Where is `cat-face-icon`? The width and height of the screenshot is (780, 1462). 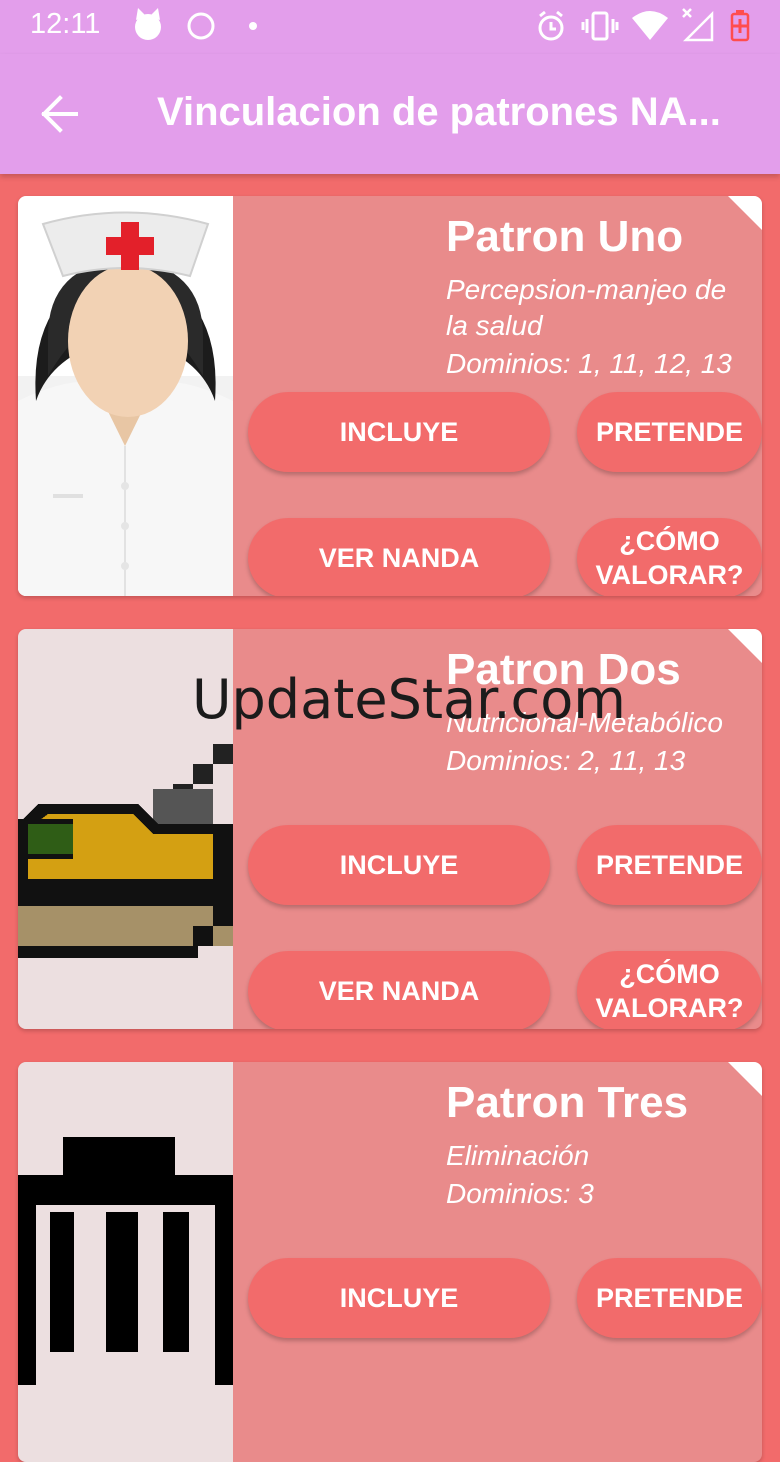
cat-face-icon is located at coordinates (148, 24).